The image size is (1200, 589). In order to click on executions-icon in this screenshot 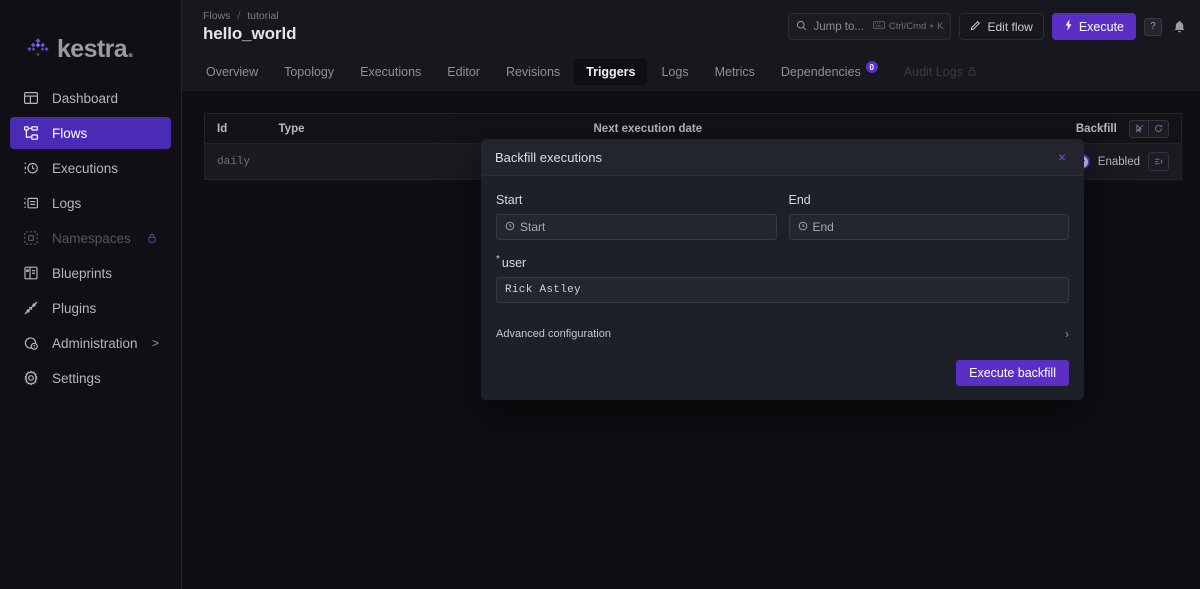, I will do `click(30, 168)`.